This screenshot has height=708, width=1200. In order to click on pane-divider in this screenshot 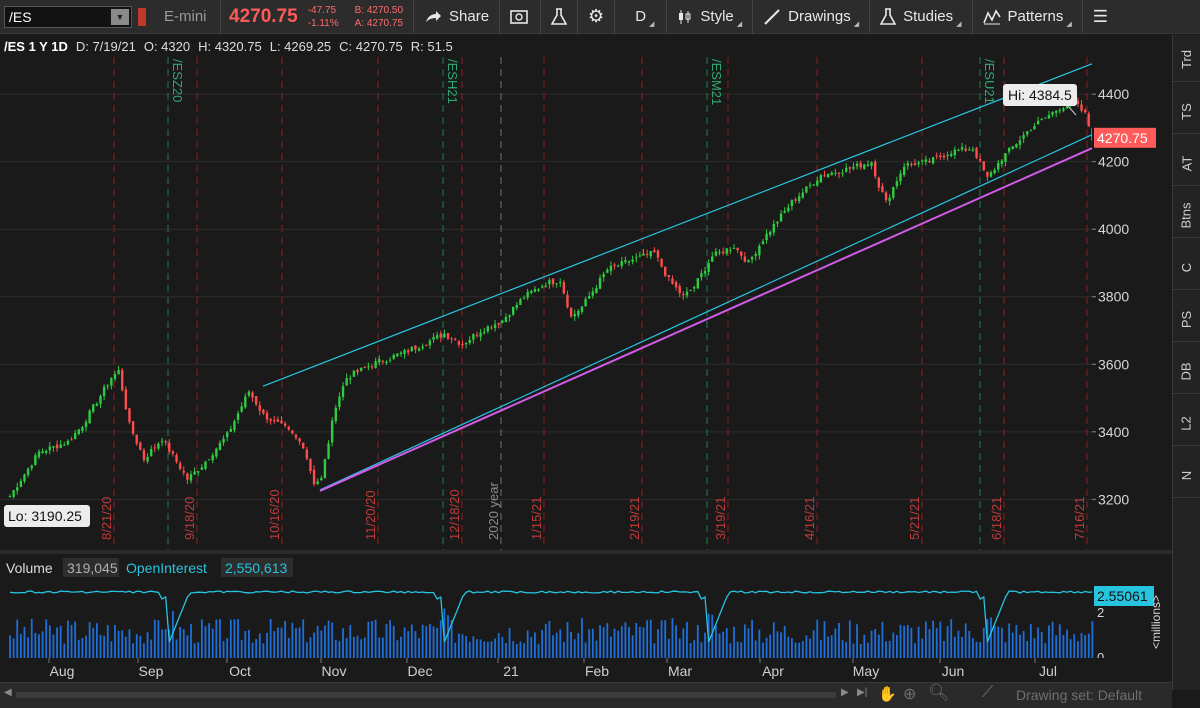, I will do `click(586, 552)`.